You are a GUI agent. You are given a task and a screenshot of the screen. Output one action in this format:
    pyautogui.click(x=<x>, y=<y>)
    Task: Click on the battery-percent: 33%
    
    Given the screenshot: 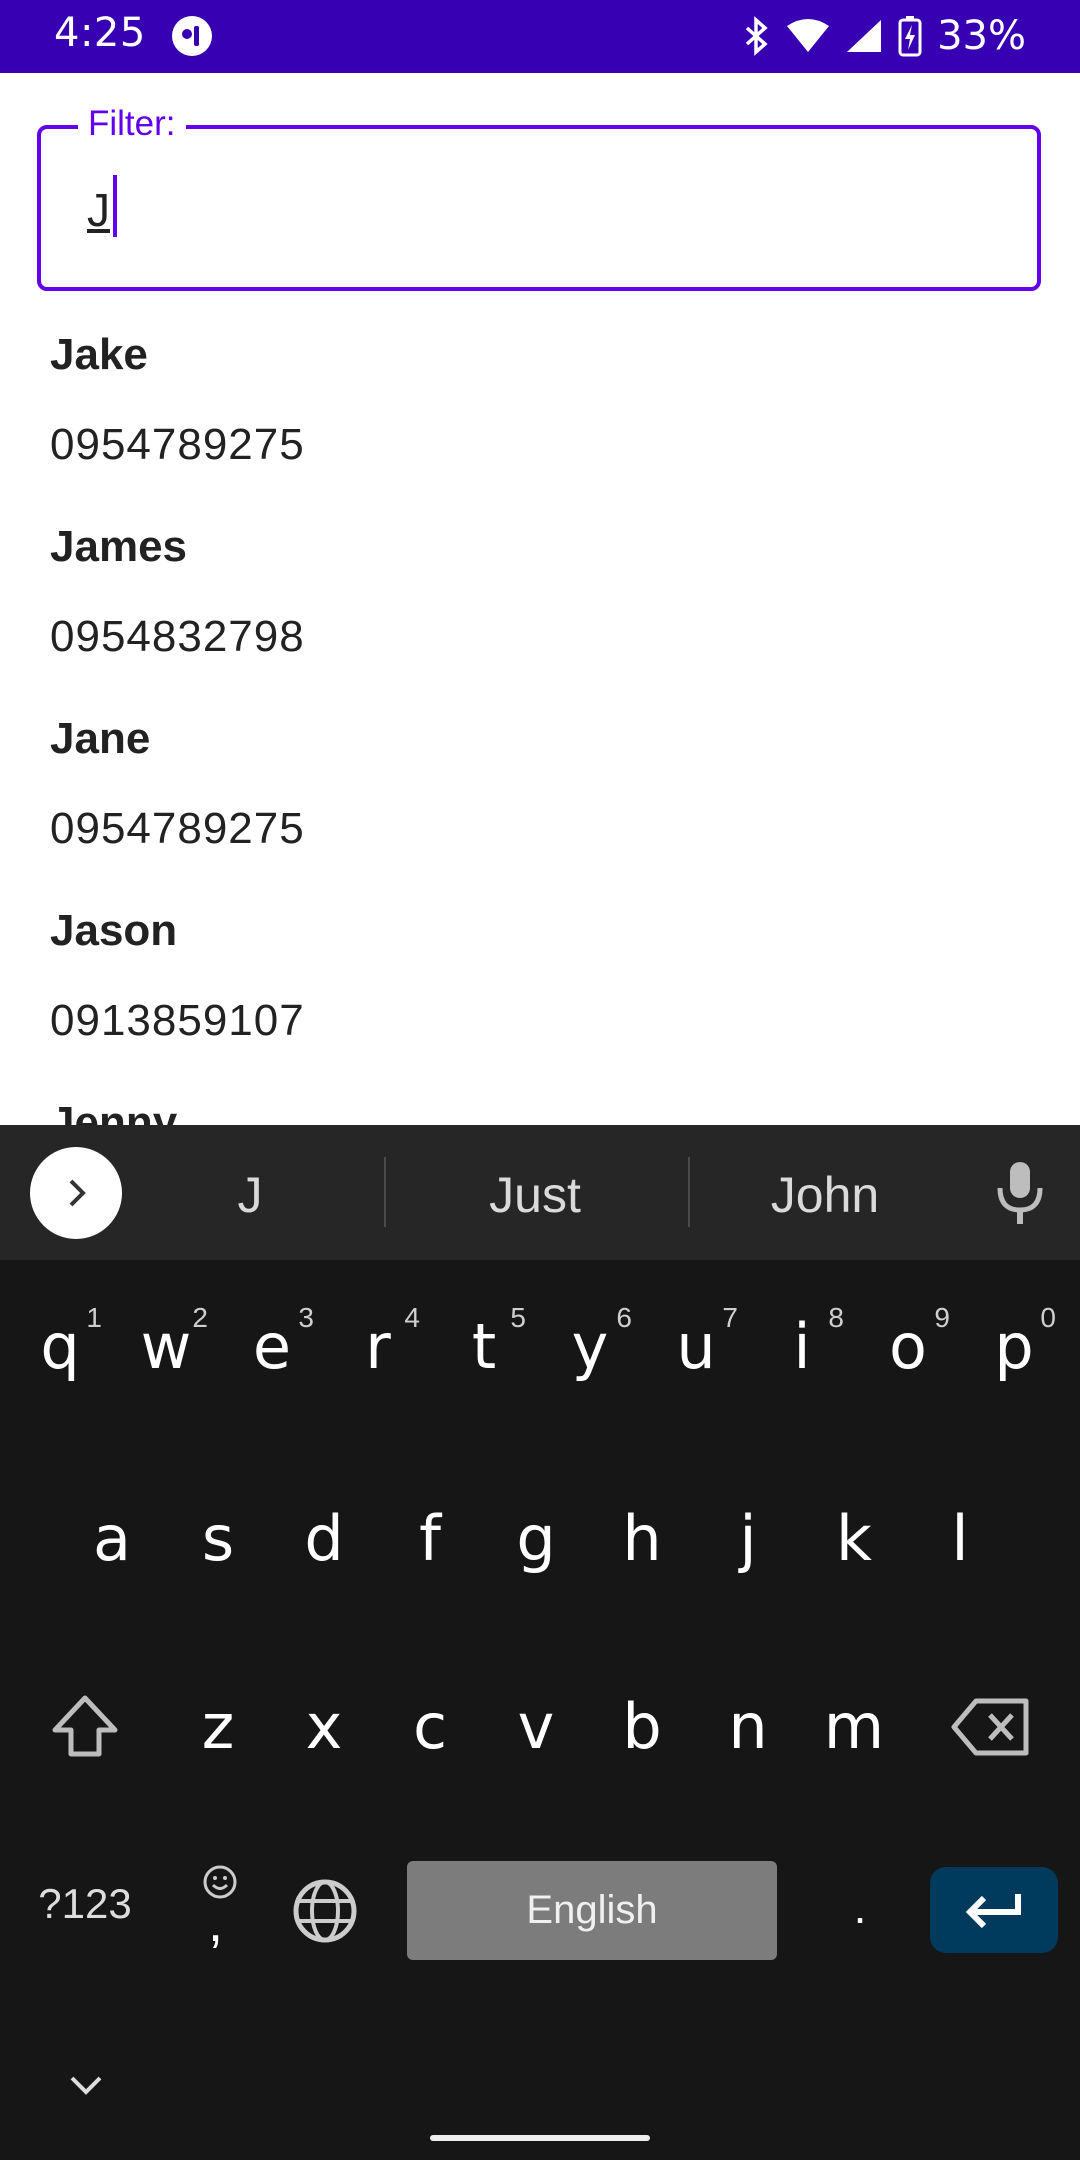 What is the action you would take?
    pyautogui.click(x=981, y=36)
    